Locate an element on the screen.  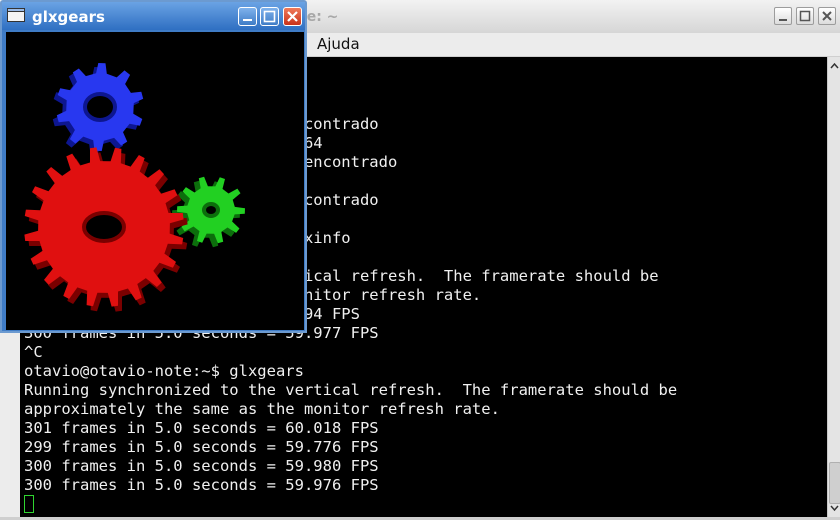
app-window-icon is located at coordinates (16, 15).